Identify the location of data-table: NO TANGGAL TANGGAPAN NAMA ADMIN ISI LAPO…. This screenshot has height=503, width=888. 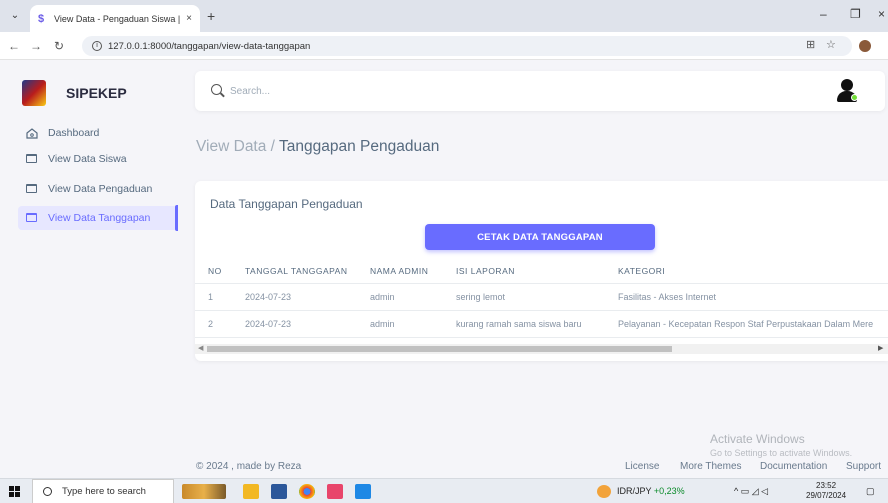
(541, 298).